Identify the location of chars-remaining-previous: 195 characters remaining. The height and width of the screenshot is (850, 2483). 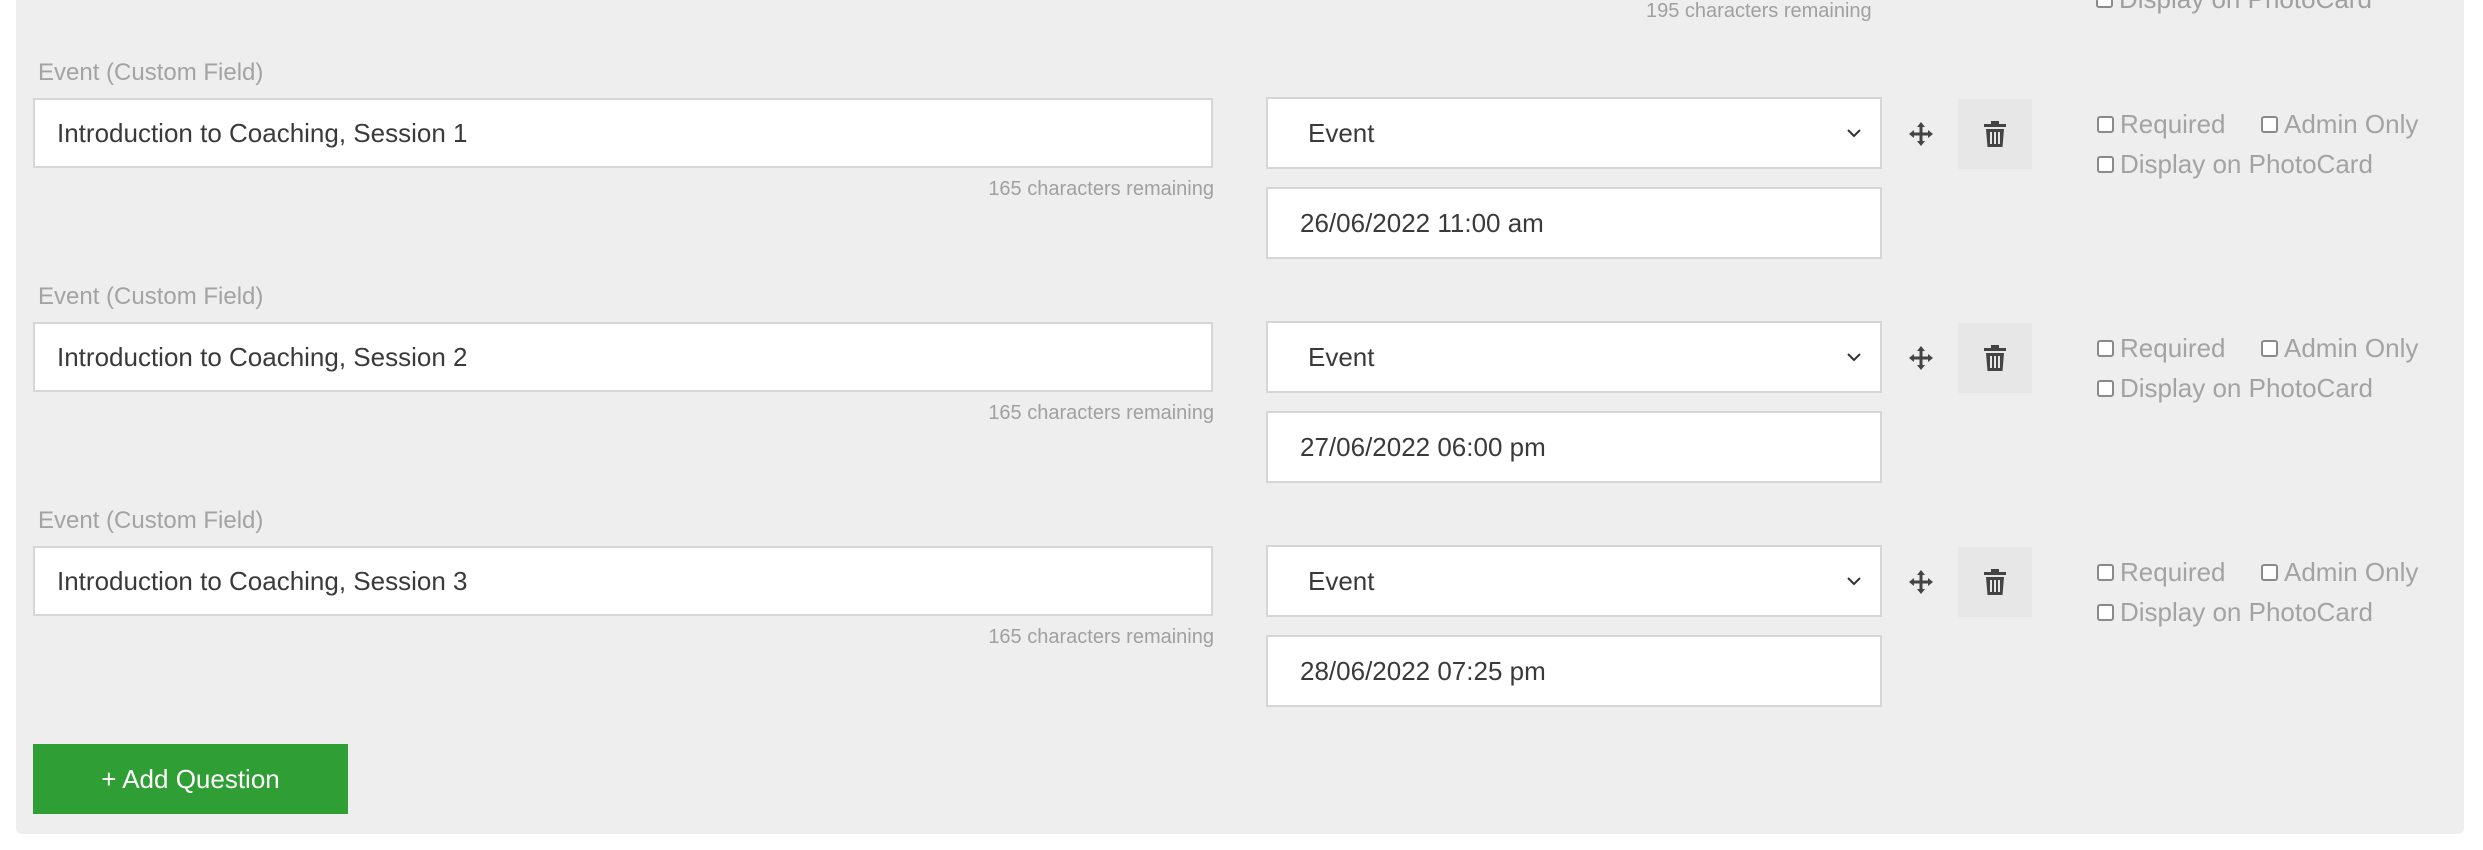
(1759, 11).